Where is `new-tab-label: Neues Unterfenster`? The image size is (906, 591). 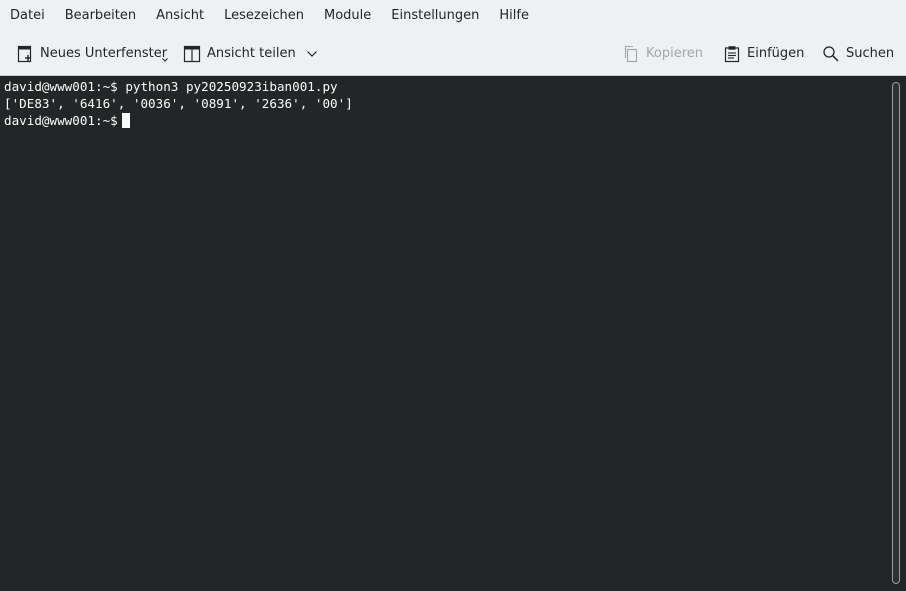 new-tab-label: Neues Unterfenster is located at coordinates (104, 53).